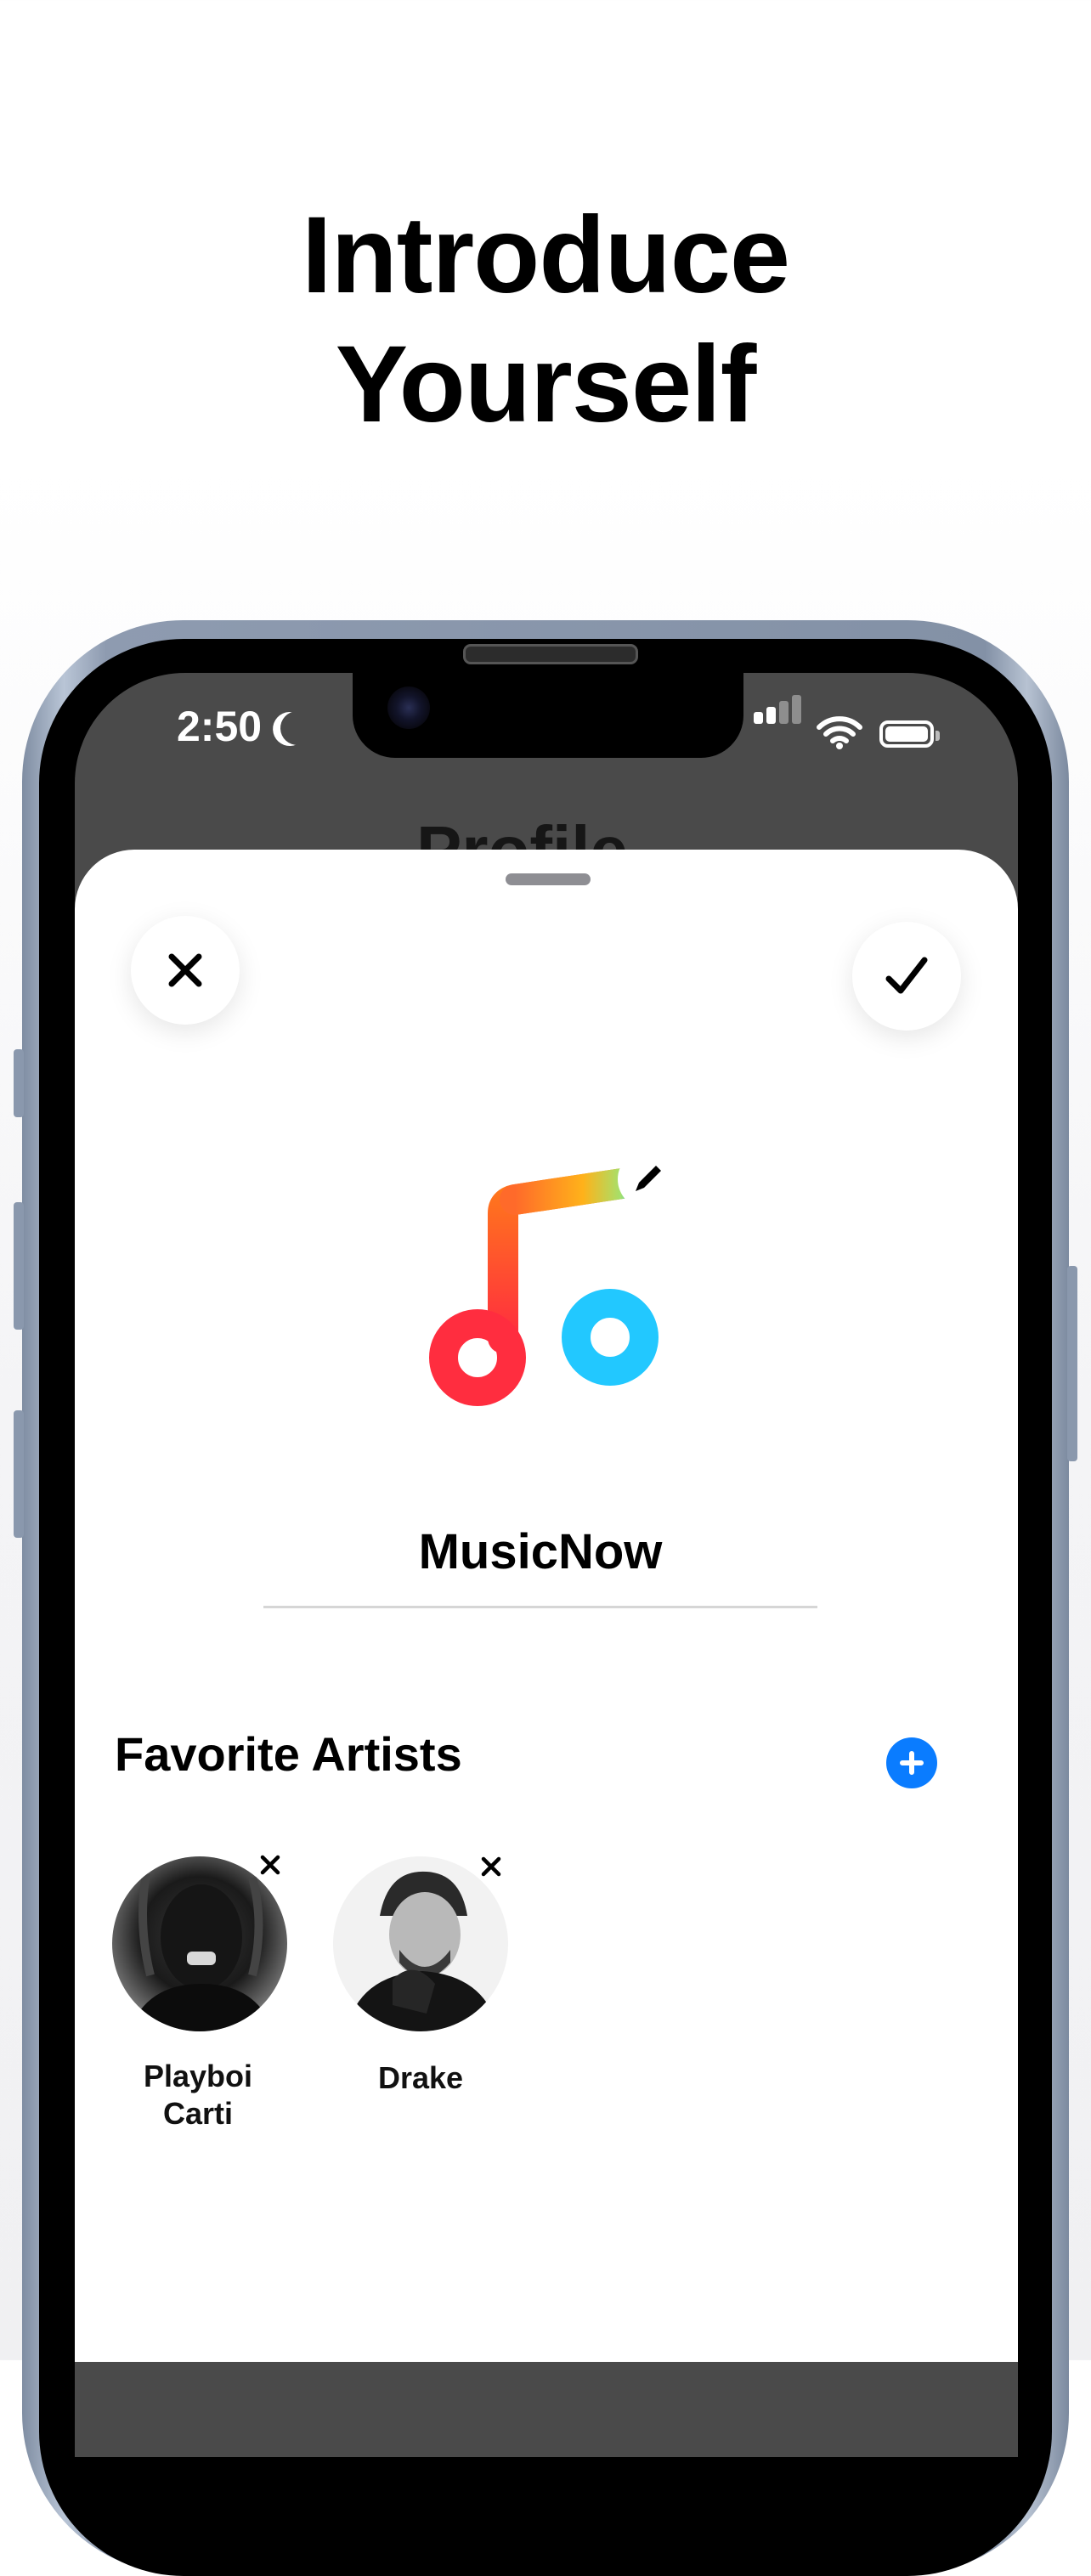 The width and height of the screenshot is (1091, 2576). Describe the element at coordinates (1072, 1363) in the screenshot. I see `phone-power-button` at that location.